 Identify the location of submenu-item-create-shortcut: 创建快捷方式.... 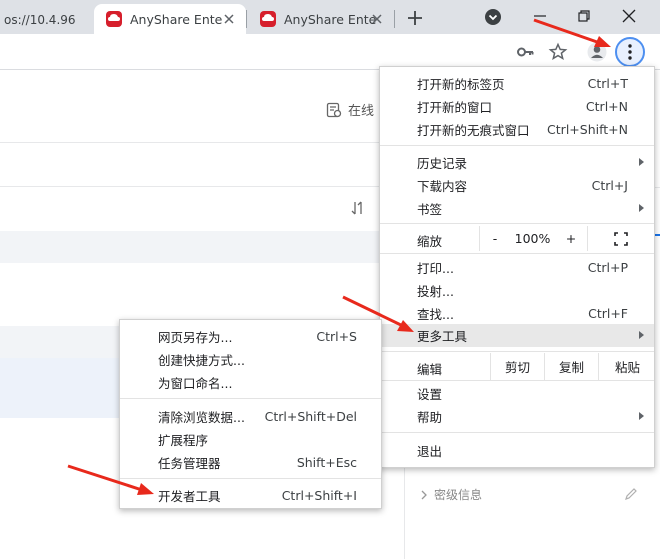
(250, 359).